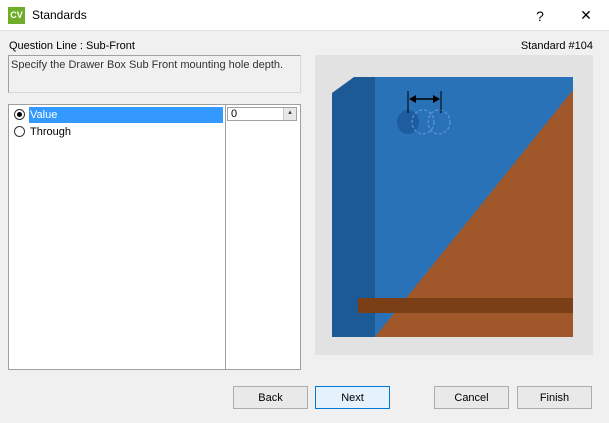 The image size is (609, 423). Describe the element at coordinates (262, 114) in the screenshot. I see `value-input: 0 ▴` at that location.